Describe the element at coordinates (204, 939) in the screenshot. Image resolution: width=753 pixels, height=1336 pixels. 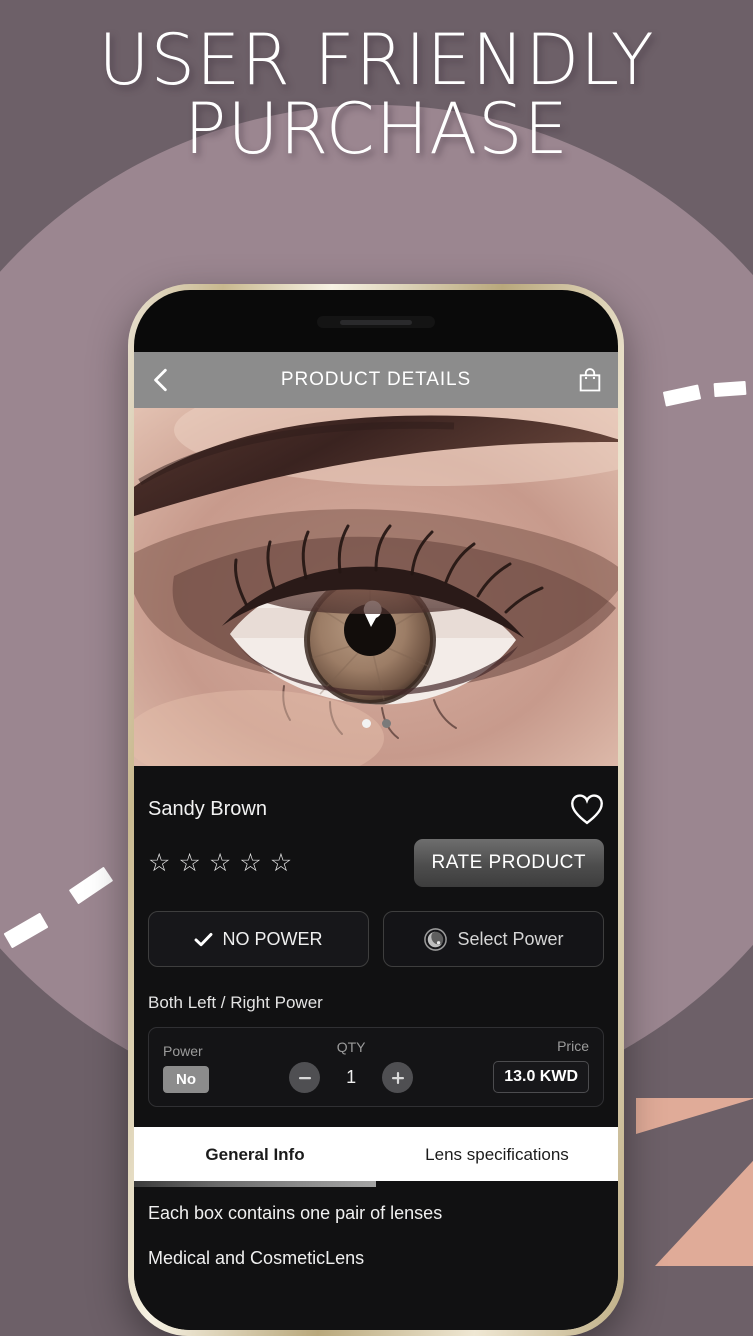
I see `check-icon` at that location.